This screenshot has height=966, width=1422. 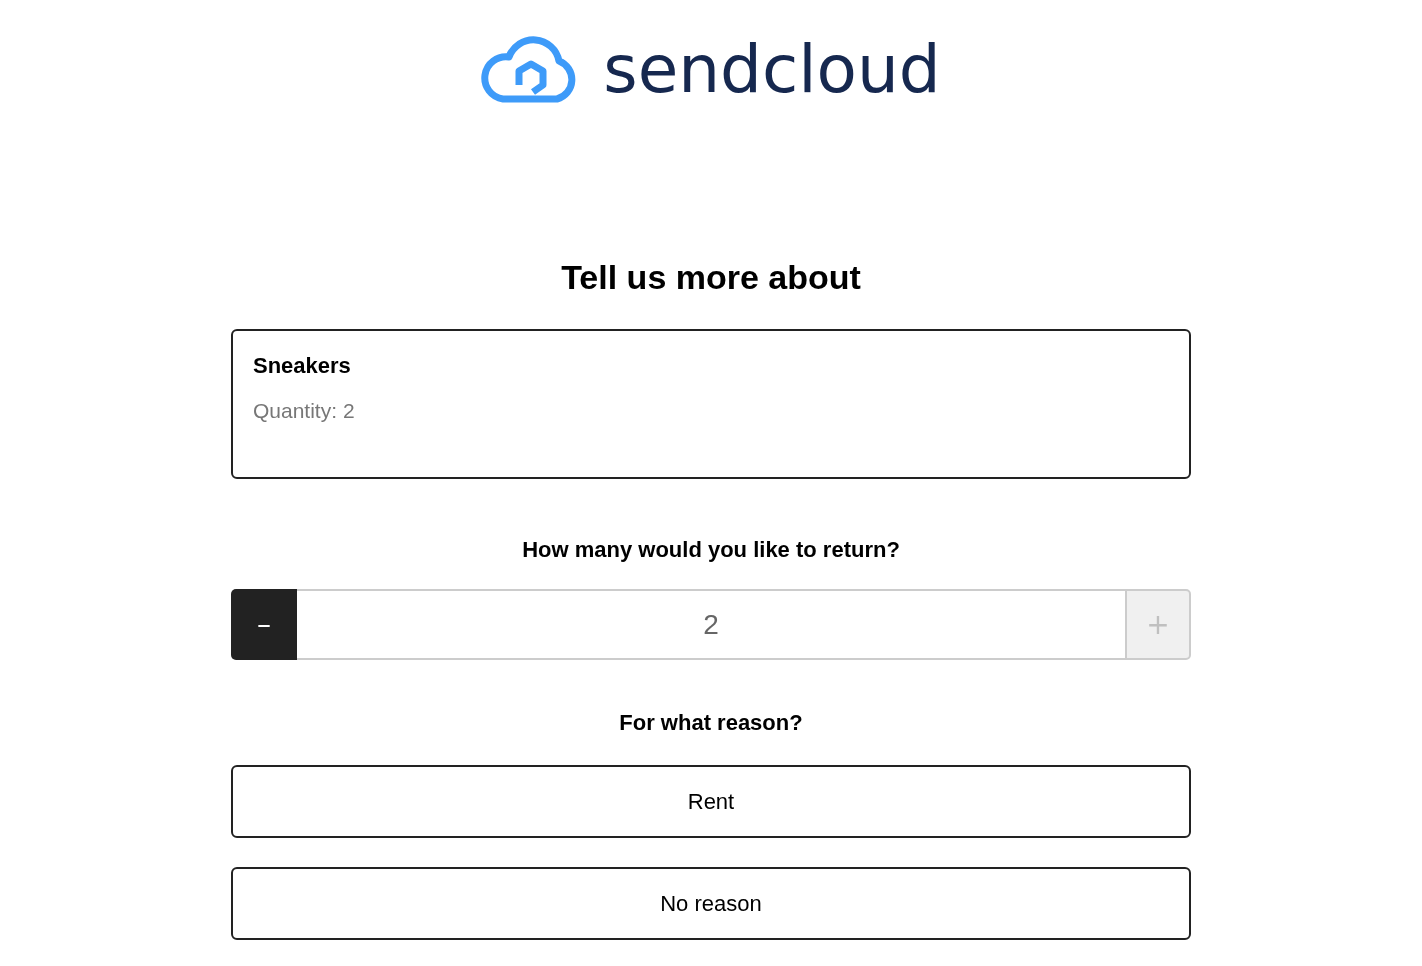 What do you see at coordinates (711, 801) in the screenshot?
I see `reason-option: Rent` at bounding box center [711, 801].